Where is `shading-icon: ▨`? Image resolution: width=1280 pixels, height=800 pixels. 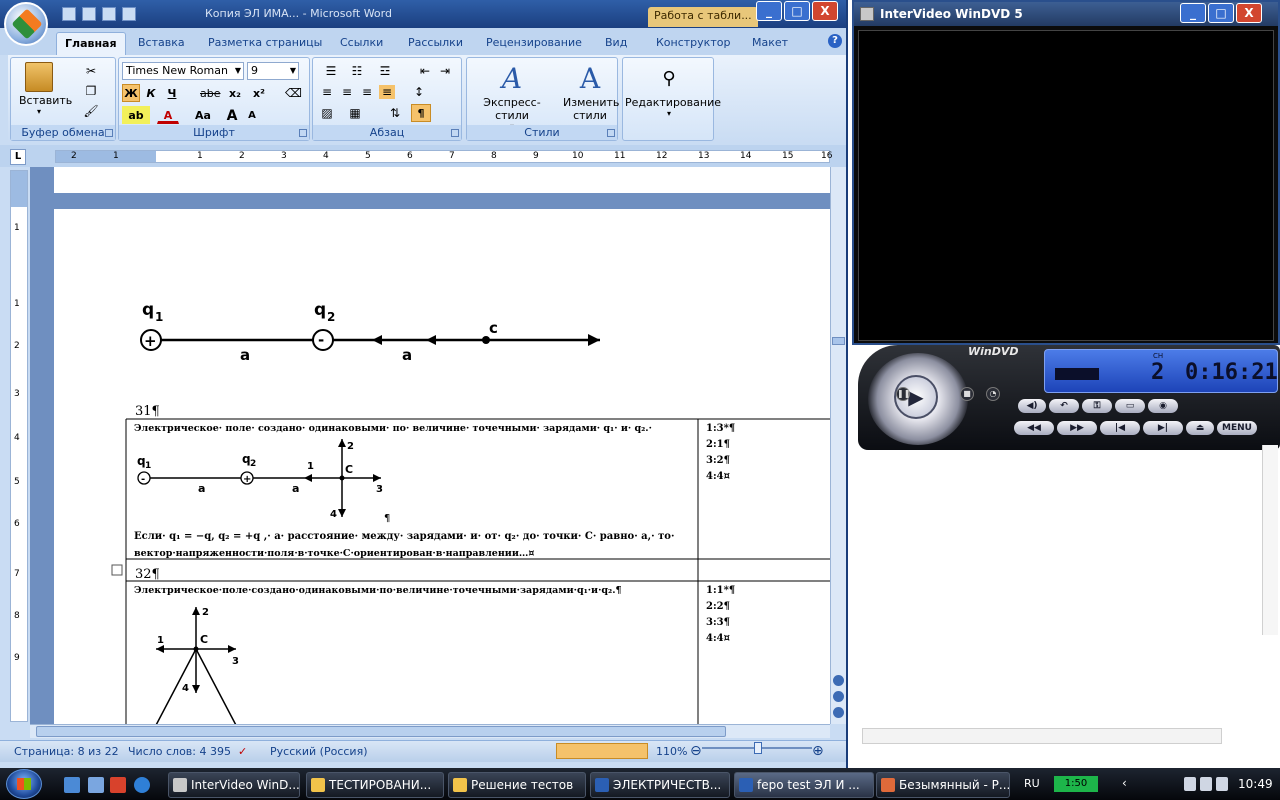
shading-icon: ▨ is located at coordinates (327, 113).